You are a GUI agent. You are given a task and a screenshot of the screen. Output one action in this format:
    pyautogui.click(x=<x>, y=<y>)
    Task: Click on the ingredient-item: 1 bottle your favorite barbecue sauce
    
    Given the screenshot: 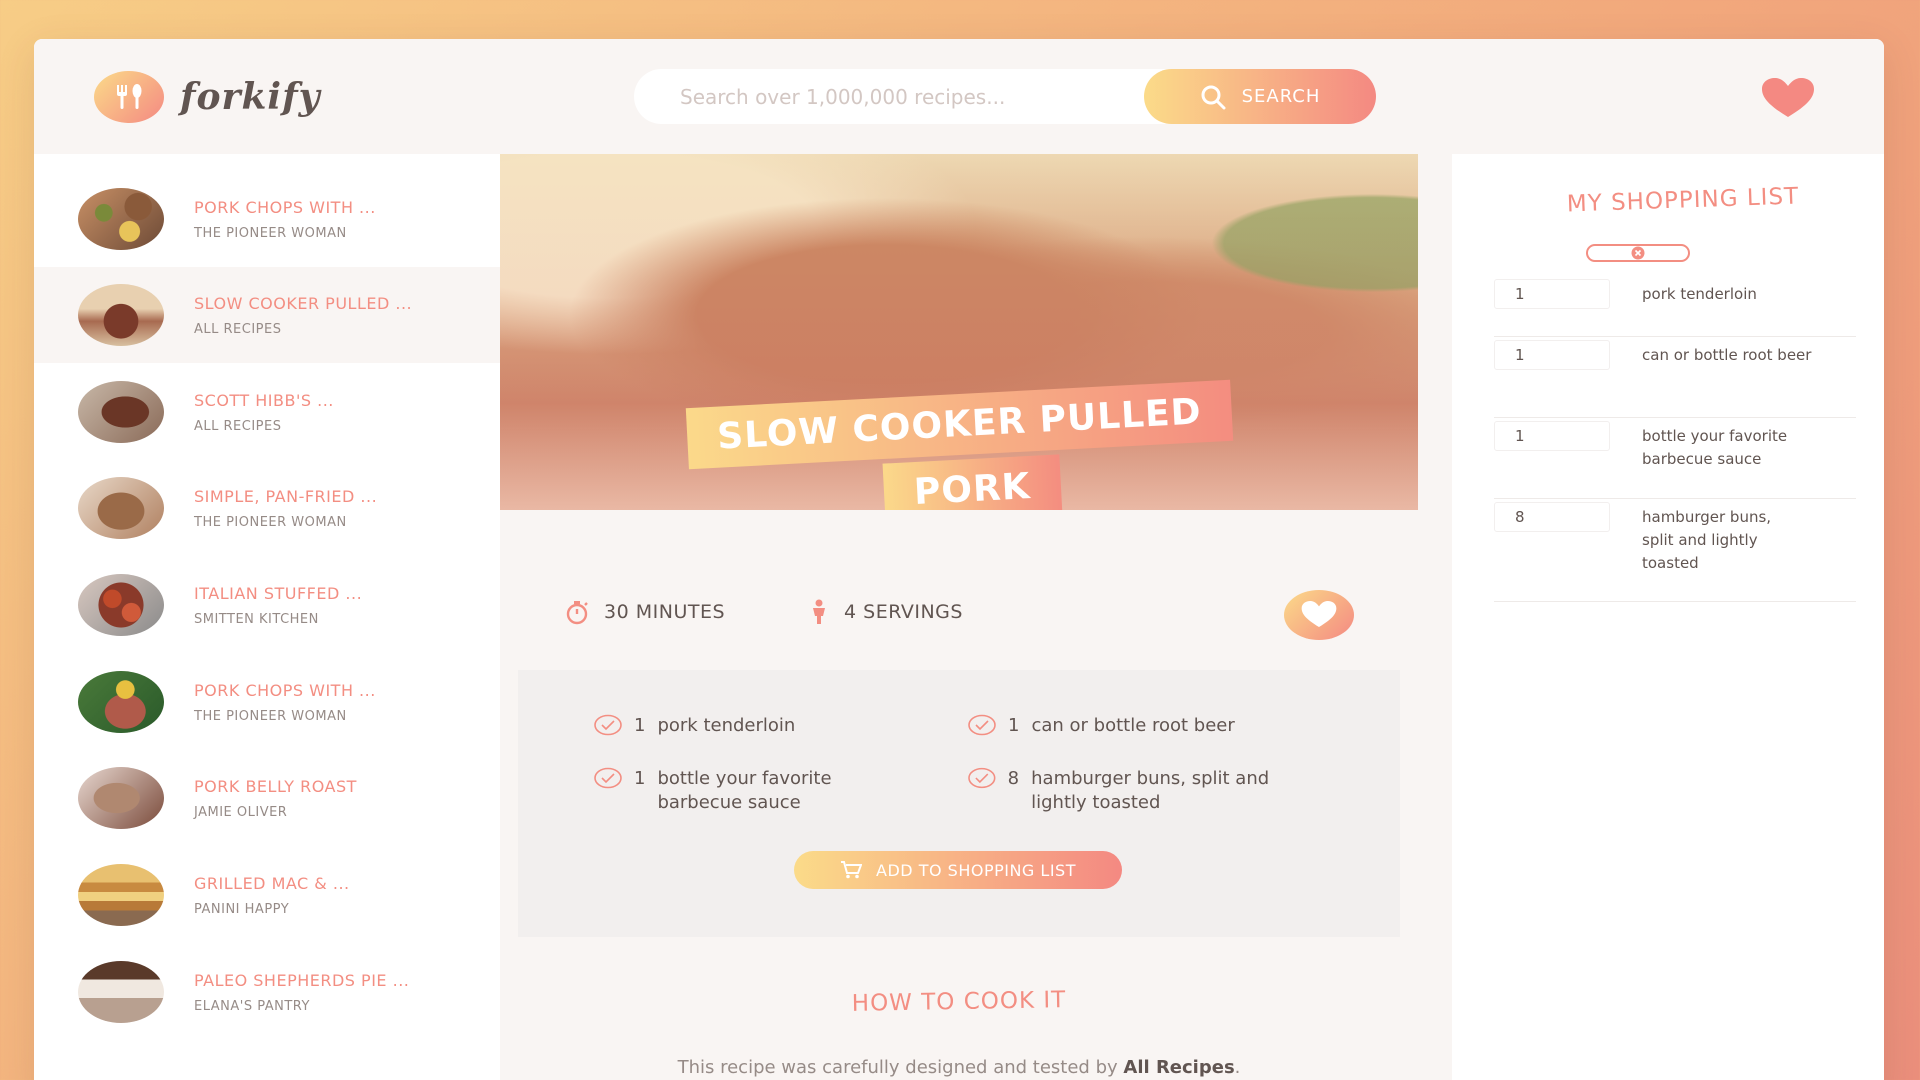 What is the action you would take?
    pyautogui.click(x=744, y=791)
    